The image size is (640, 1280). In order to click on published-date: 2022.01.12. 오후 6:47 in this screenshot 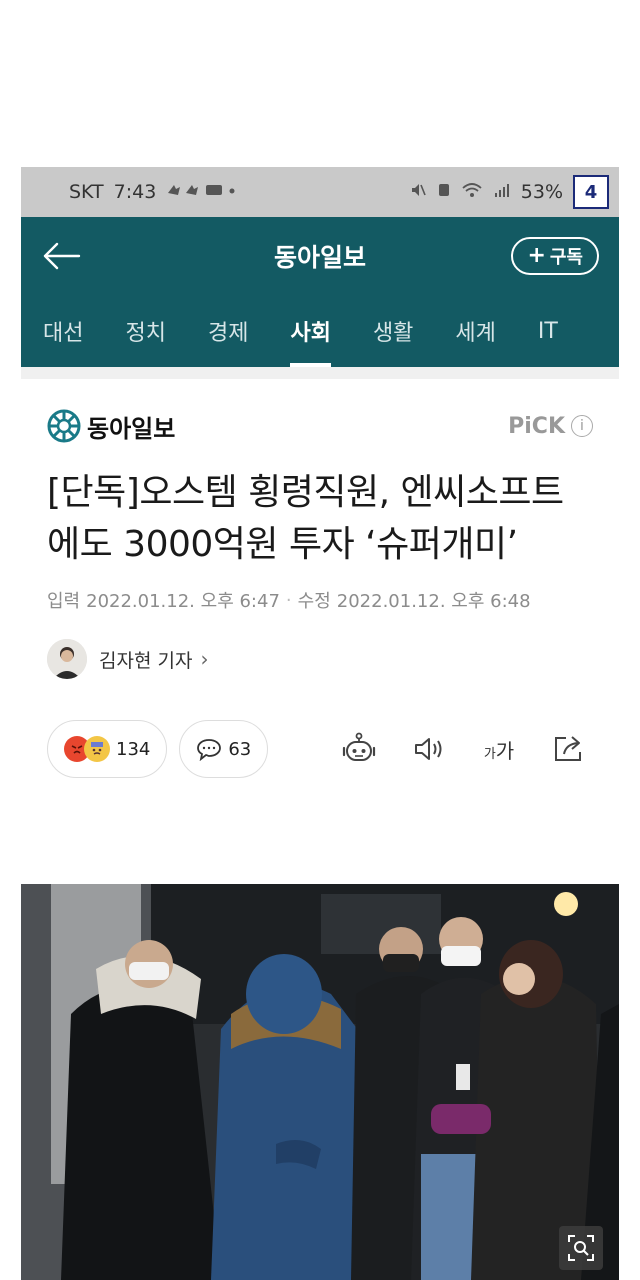, I will do `click(183, 601)`.